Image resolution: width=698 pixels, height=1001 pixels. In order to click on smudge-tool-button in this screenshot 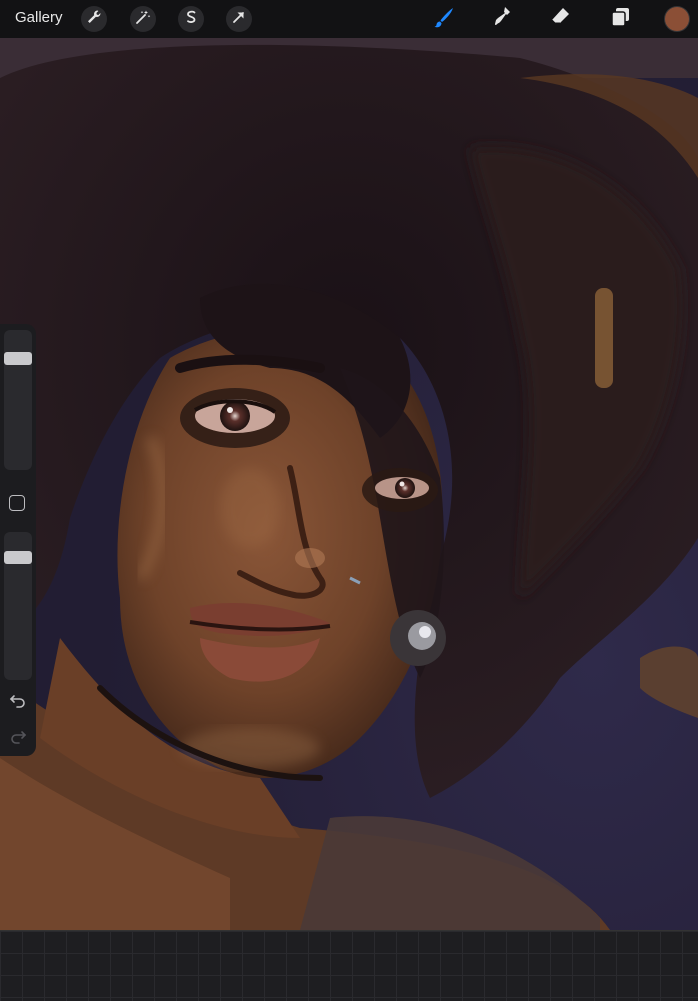, I will do `click(502, 19)`.